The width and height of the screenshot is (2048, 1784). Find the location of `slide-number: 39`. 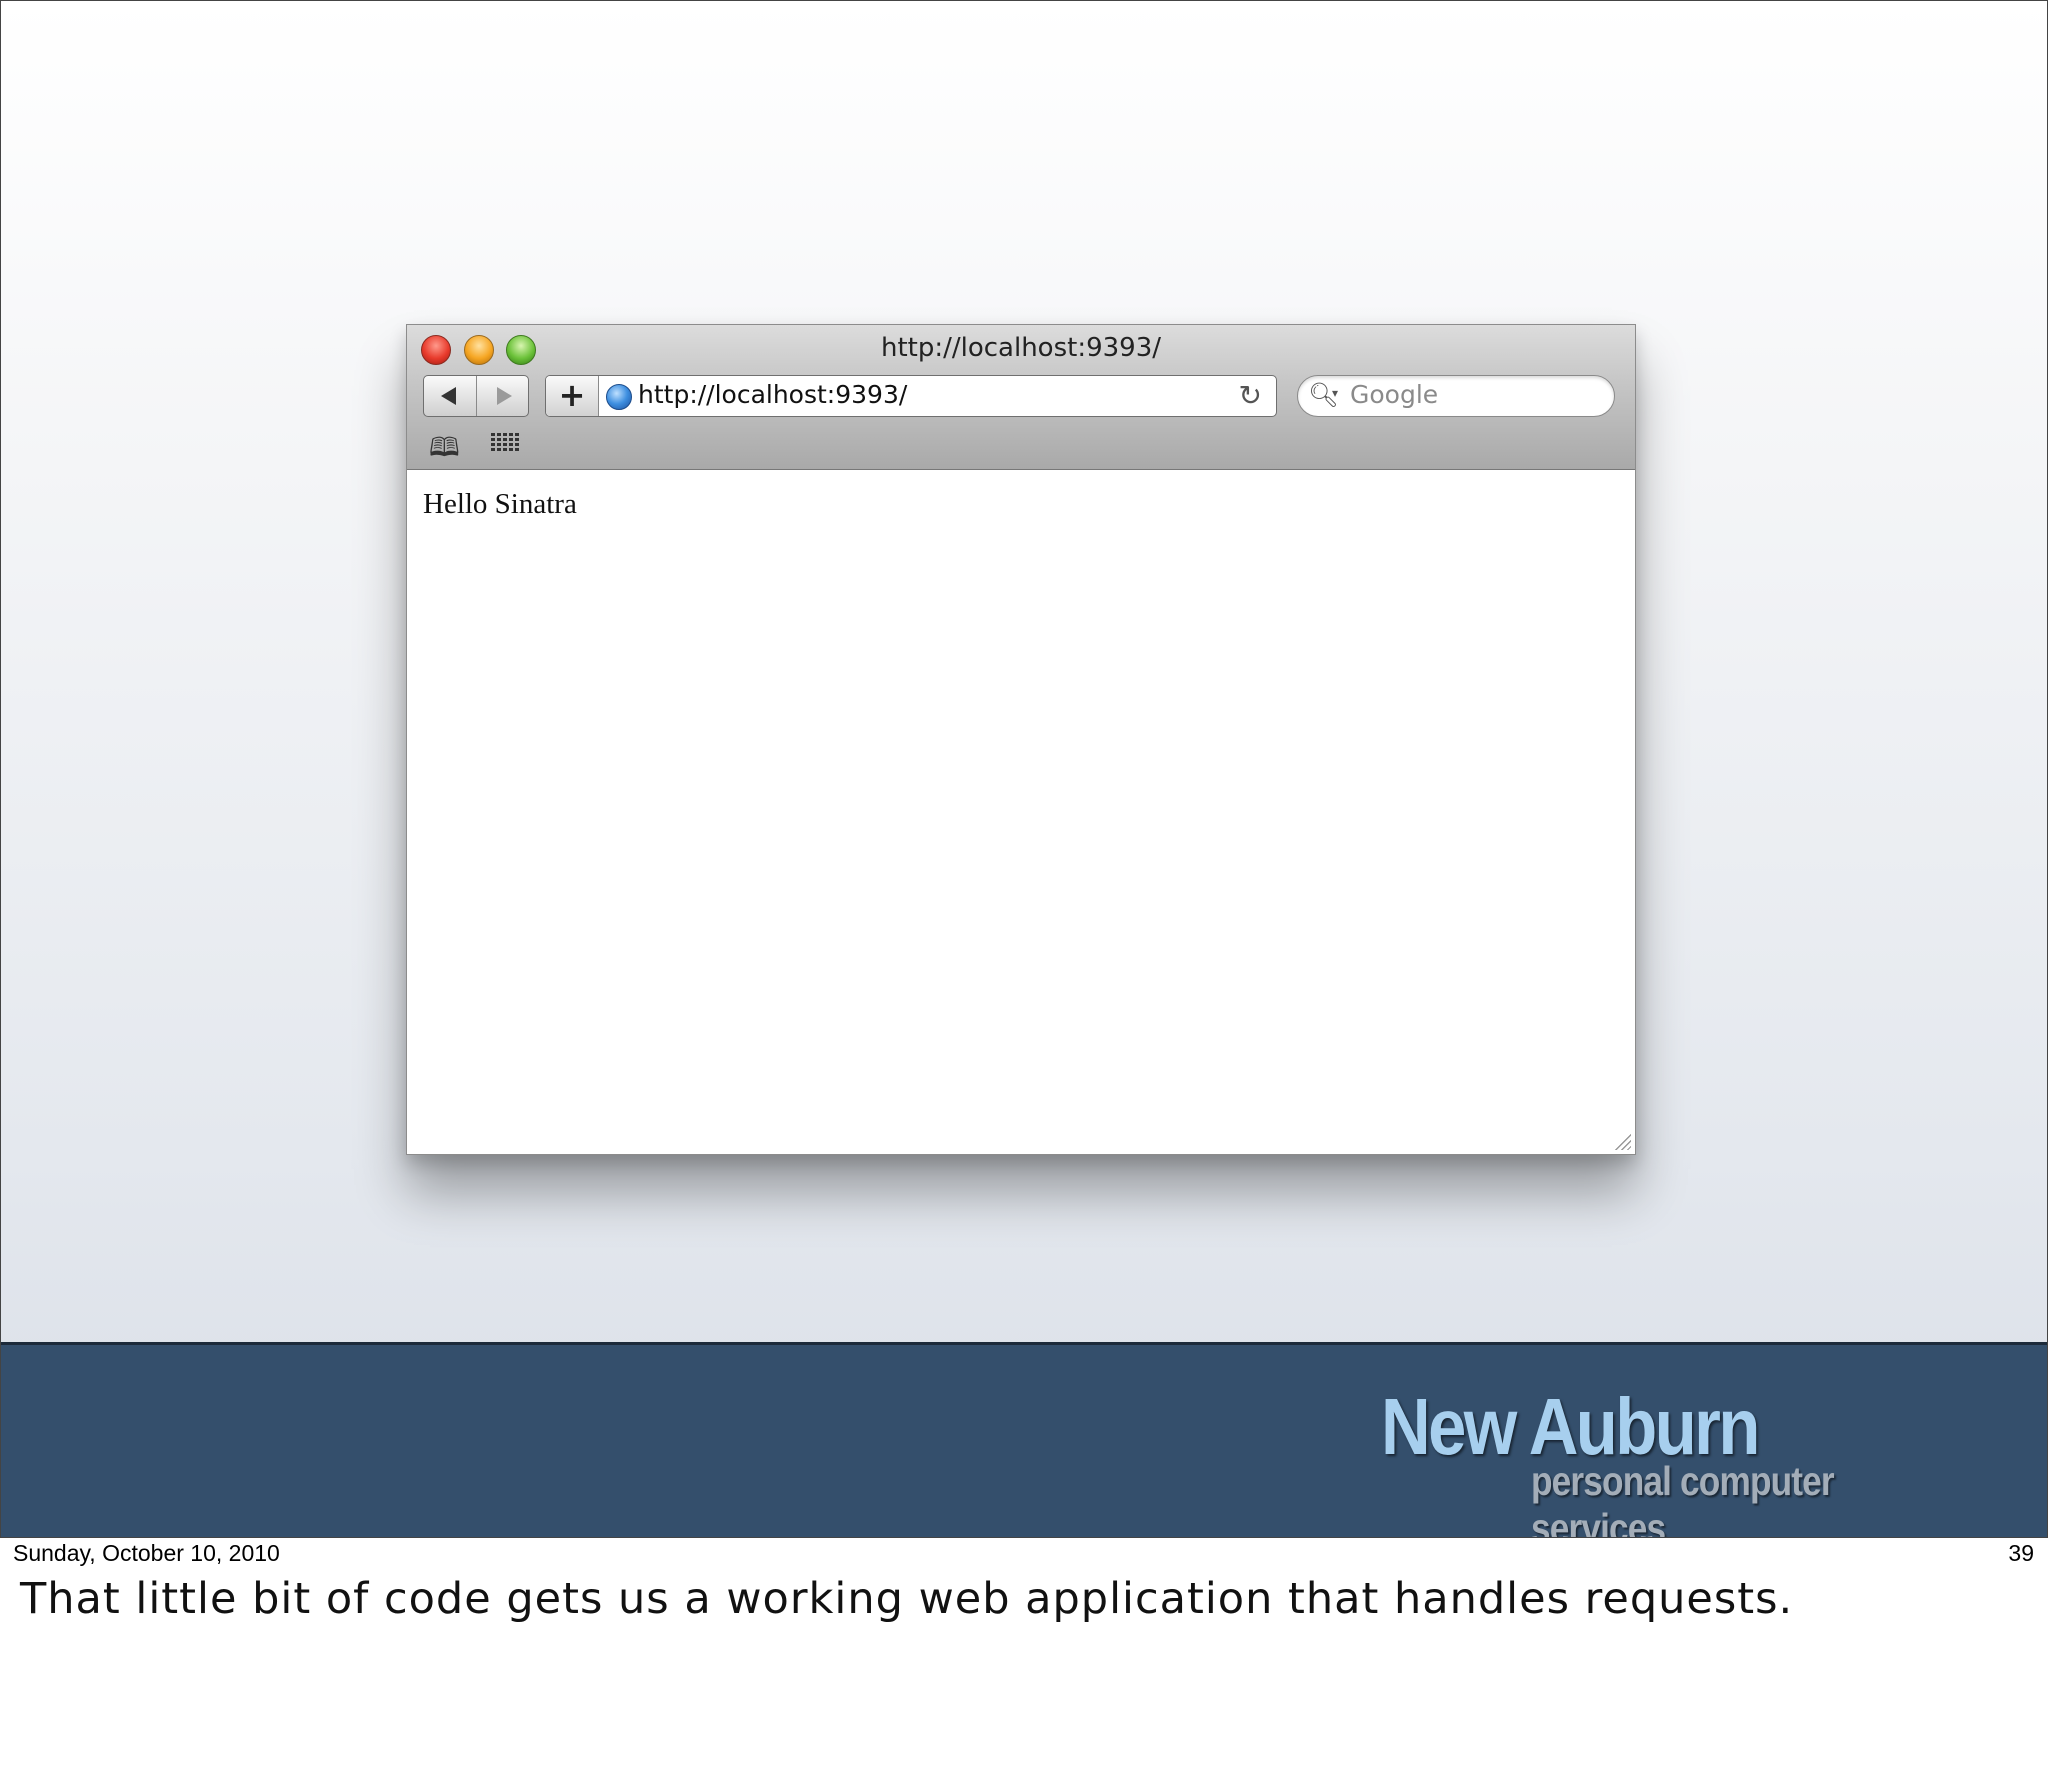

slide-number: 39 is located at coordinates (2021, 1553).